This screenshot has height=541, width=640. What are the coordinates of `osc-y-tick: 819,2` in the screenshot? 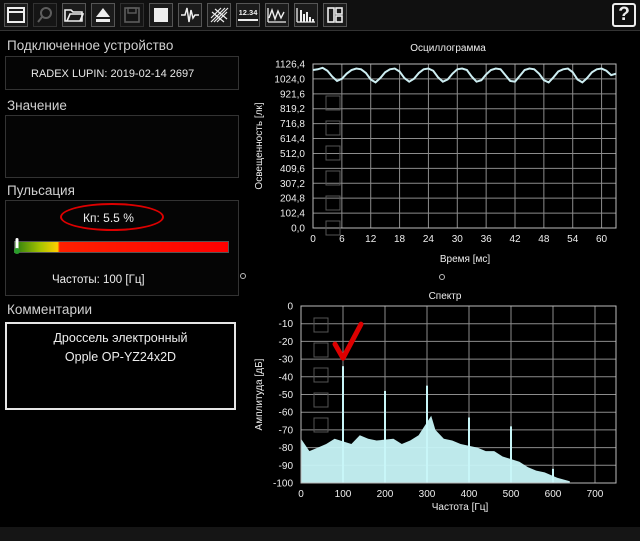 It's located at (292, 109).